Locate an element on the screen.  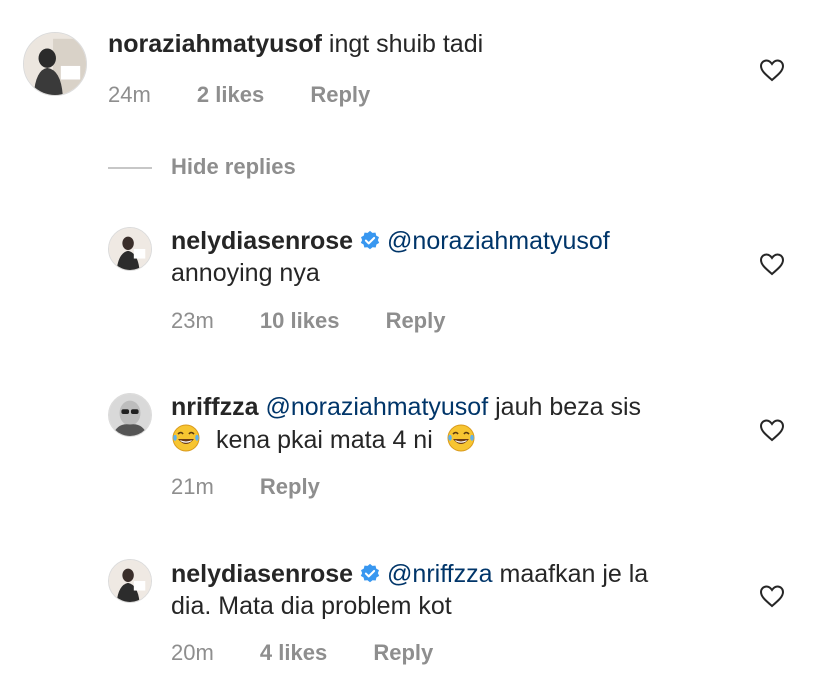
username-link: nriffzza is located at coordinates (215, 407).